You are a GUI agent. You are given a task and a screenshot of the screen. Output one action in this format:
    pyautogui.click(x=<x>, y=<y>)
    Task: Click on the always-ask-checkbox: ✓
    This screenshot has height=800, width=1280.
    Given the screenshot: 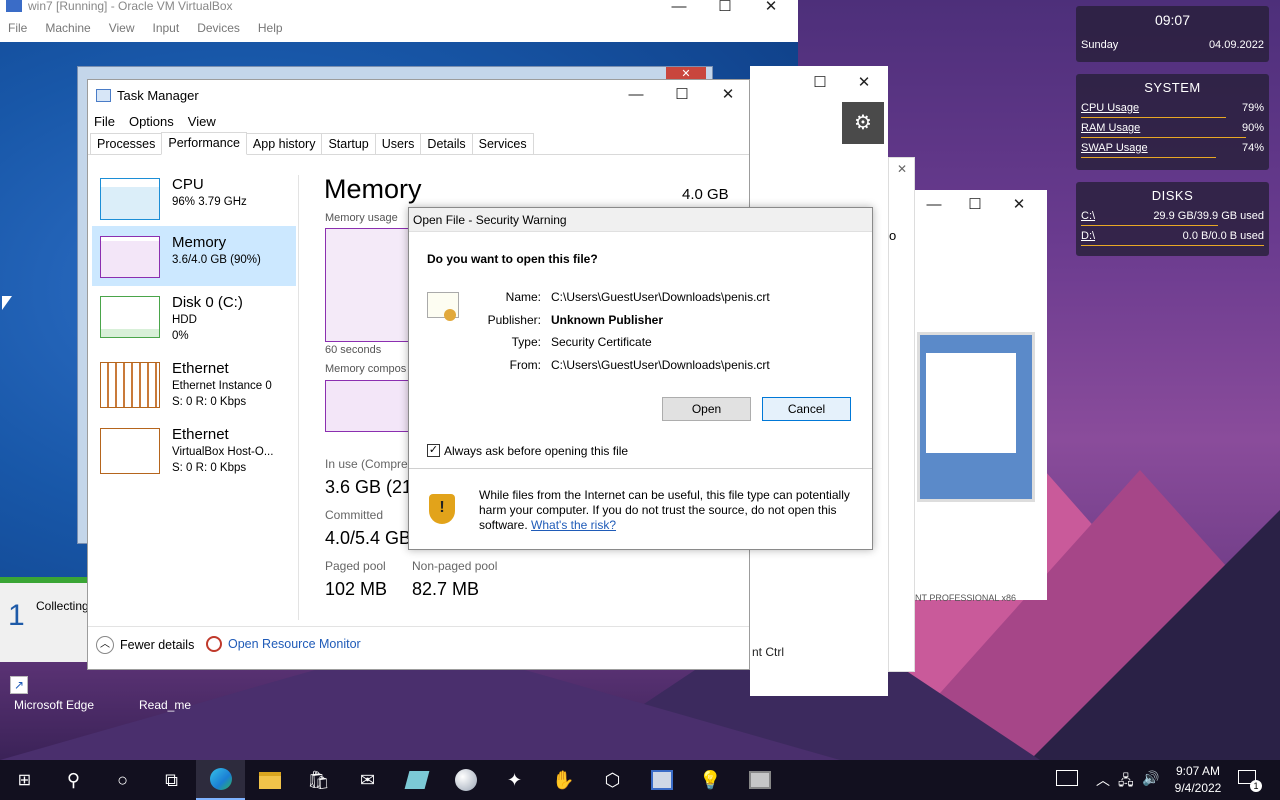 What is the action you would take?
    pyautogui.click(x=433, y=450)
    